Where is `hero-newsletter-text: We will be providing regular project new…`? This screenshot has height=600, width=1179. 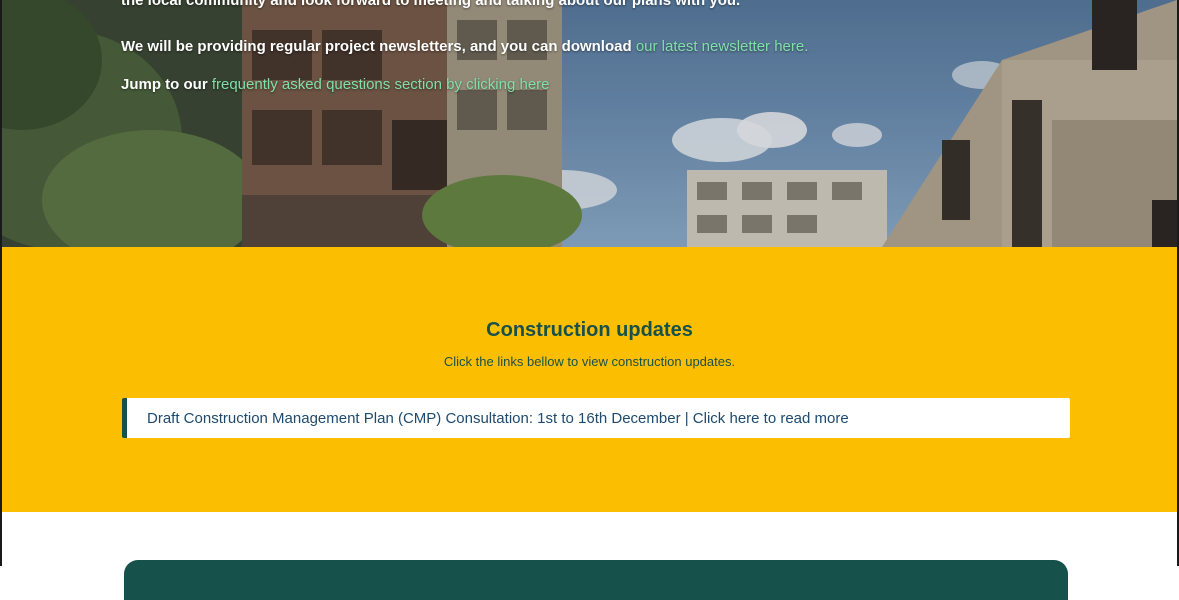 hero-newsletter-text: We will be providing regular project new… is located at coordinates (378, 46).